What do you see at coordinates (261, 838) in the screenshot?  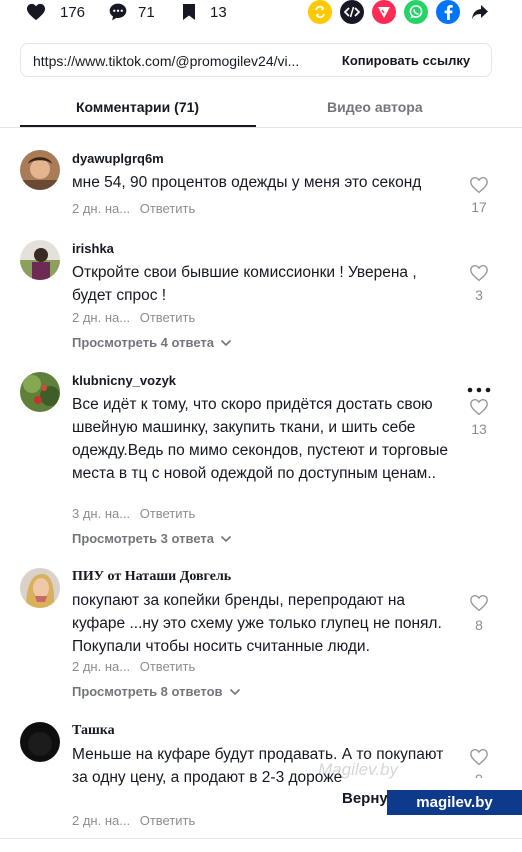 I see `divider` at bounding box center [261, 838].